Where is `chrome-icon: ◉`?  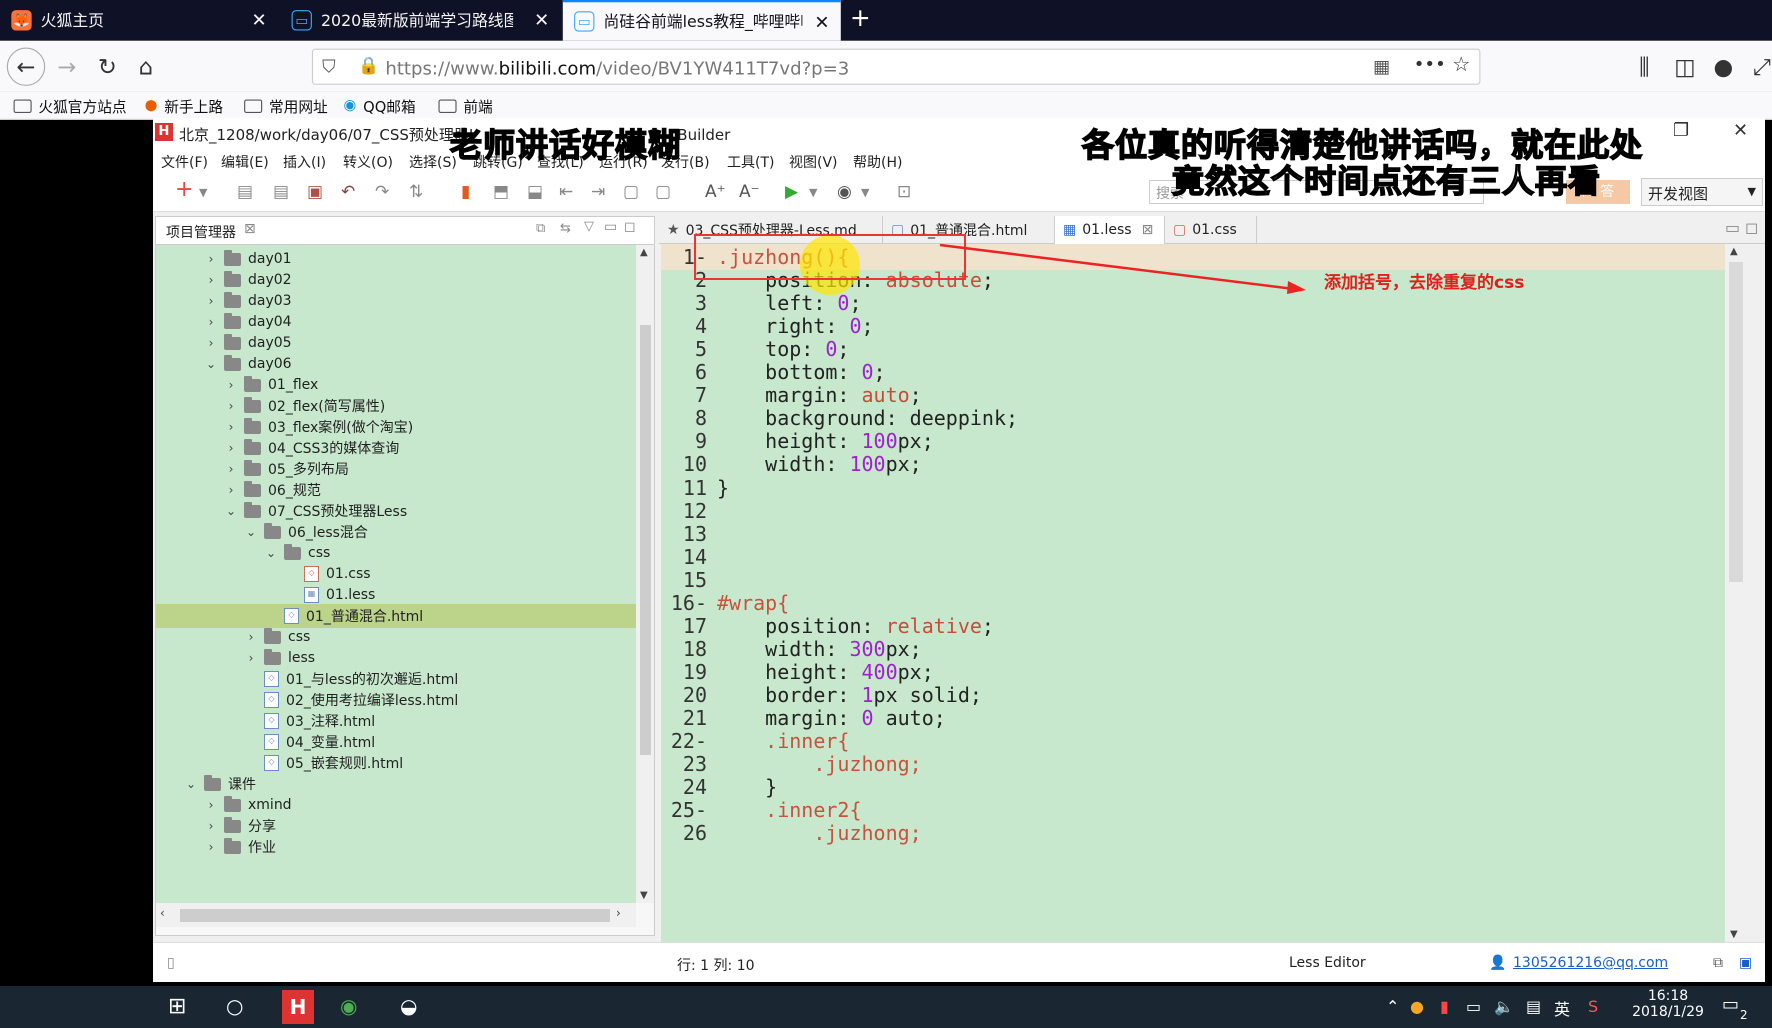 chrome-icon: ◉ is located at coordinates (348, 1006).